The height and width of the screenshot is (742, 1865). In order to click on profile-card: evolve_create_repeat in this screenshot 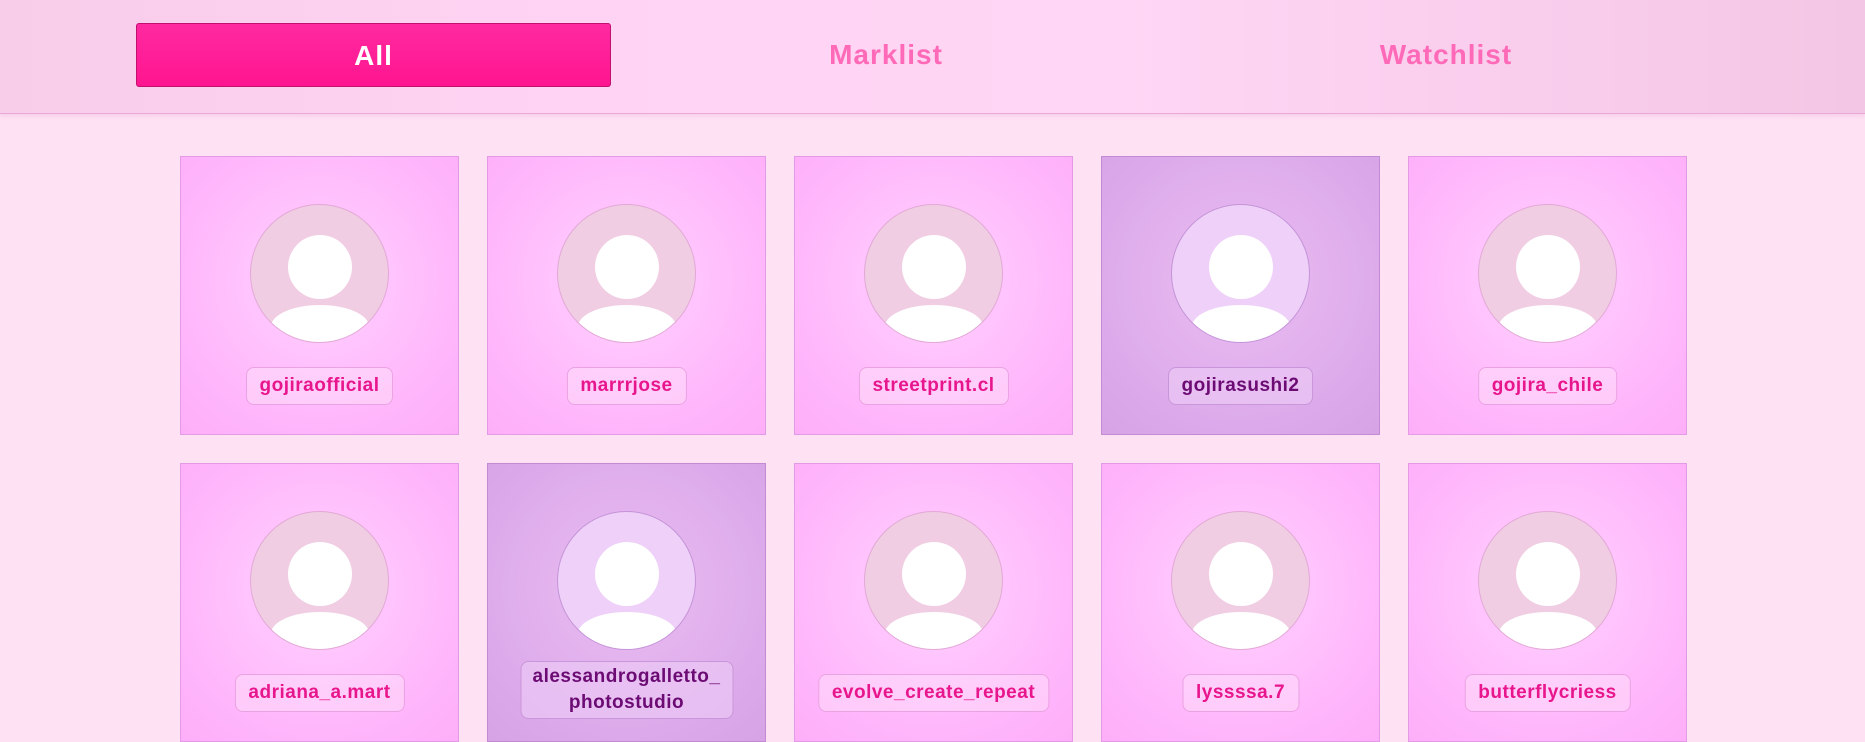, I will do `click(933, 602)`.